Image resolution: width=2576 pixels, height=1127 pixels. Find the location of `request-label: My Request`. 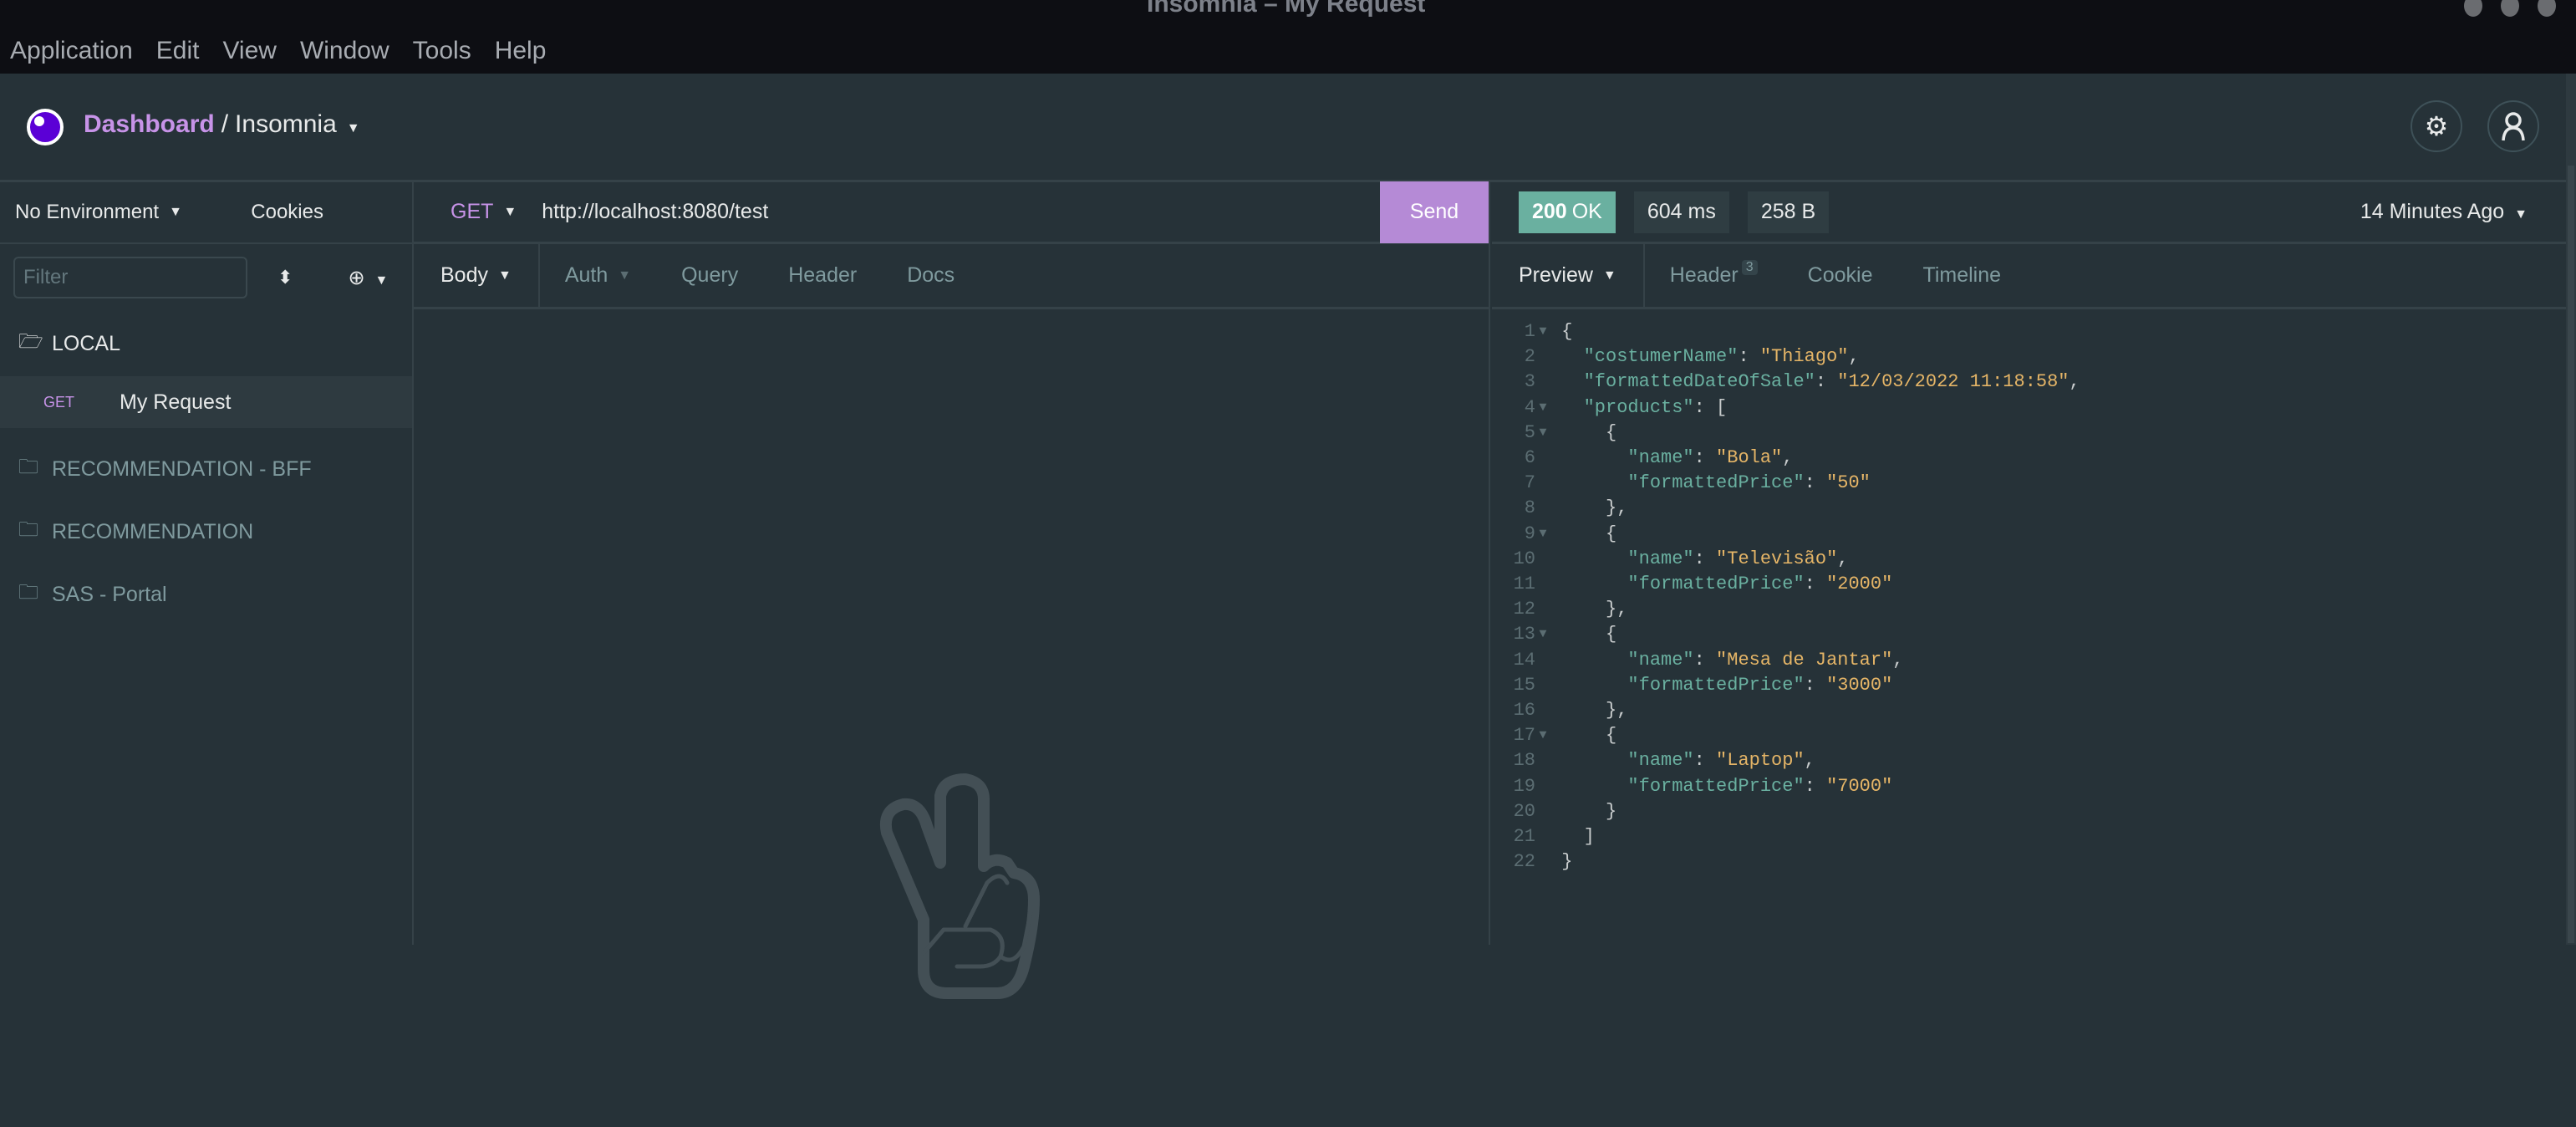

request-label: My Request is located at coordinates (176, 402).